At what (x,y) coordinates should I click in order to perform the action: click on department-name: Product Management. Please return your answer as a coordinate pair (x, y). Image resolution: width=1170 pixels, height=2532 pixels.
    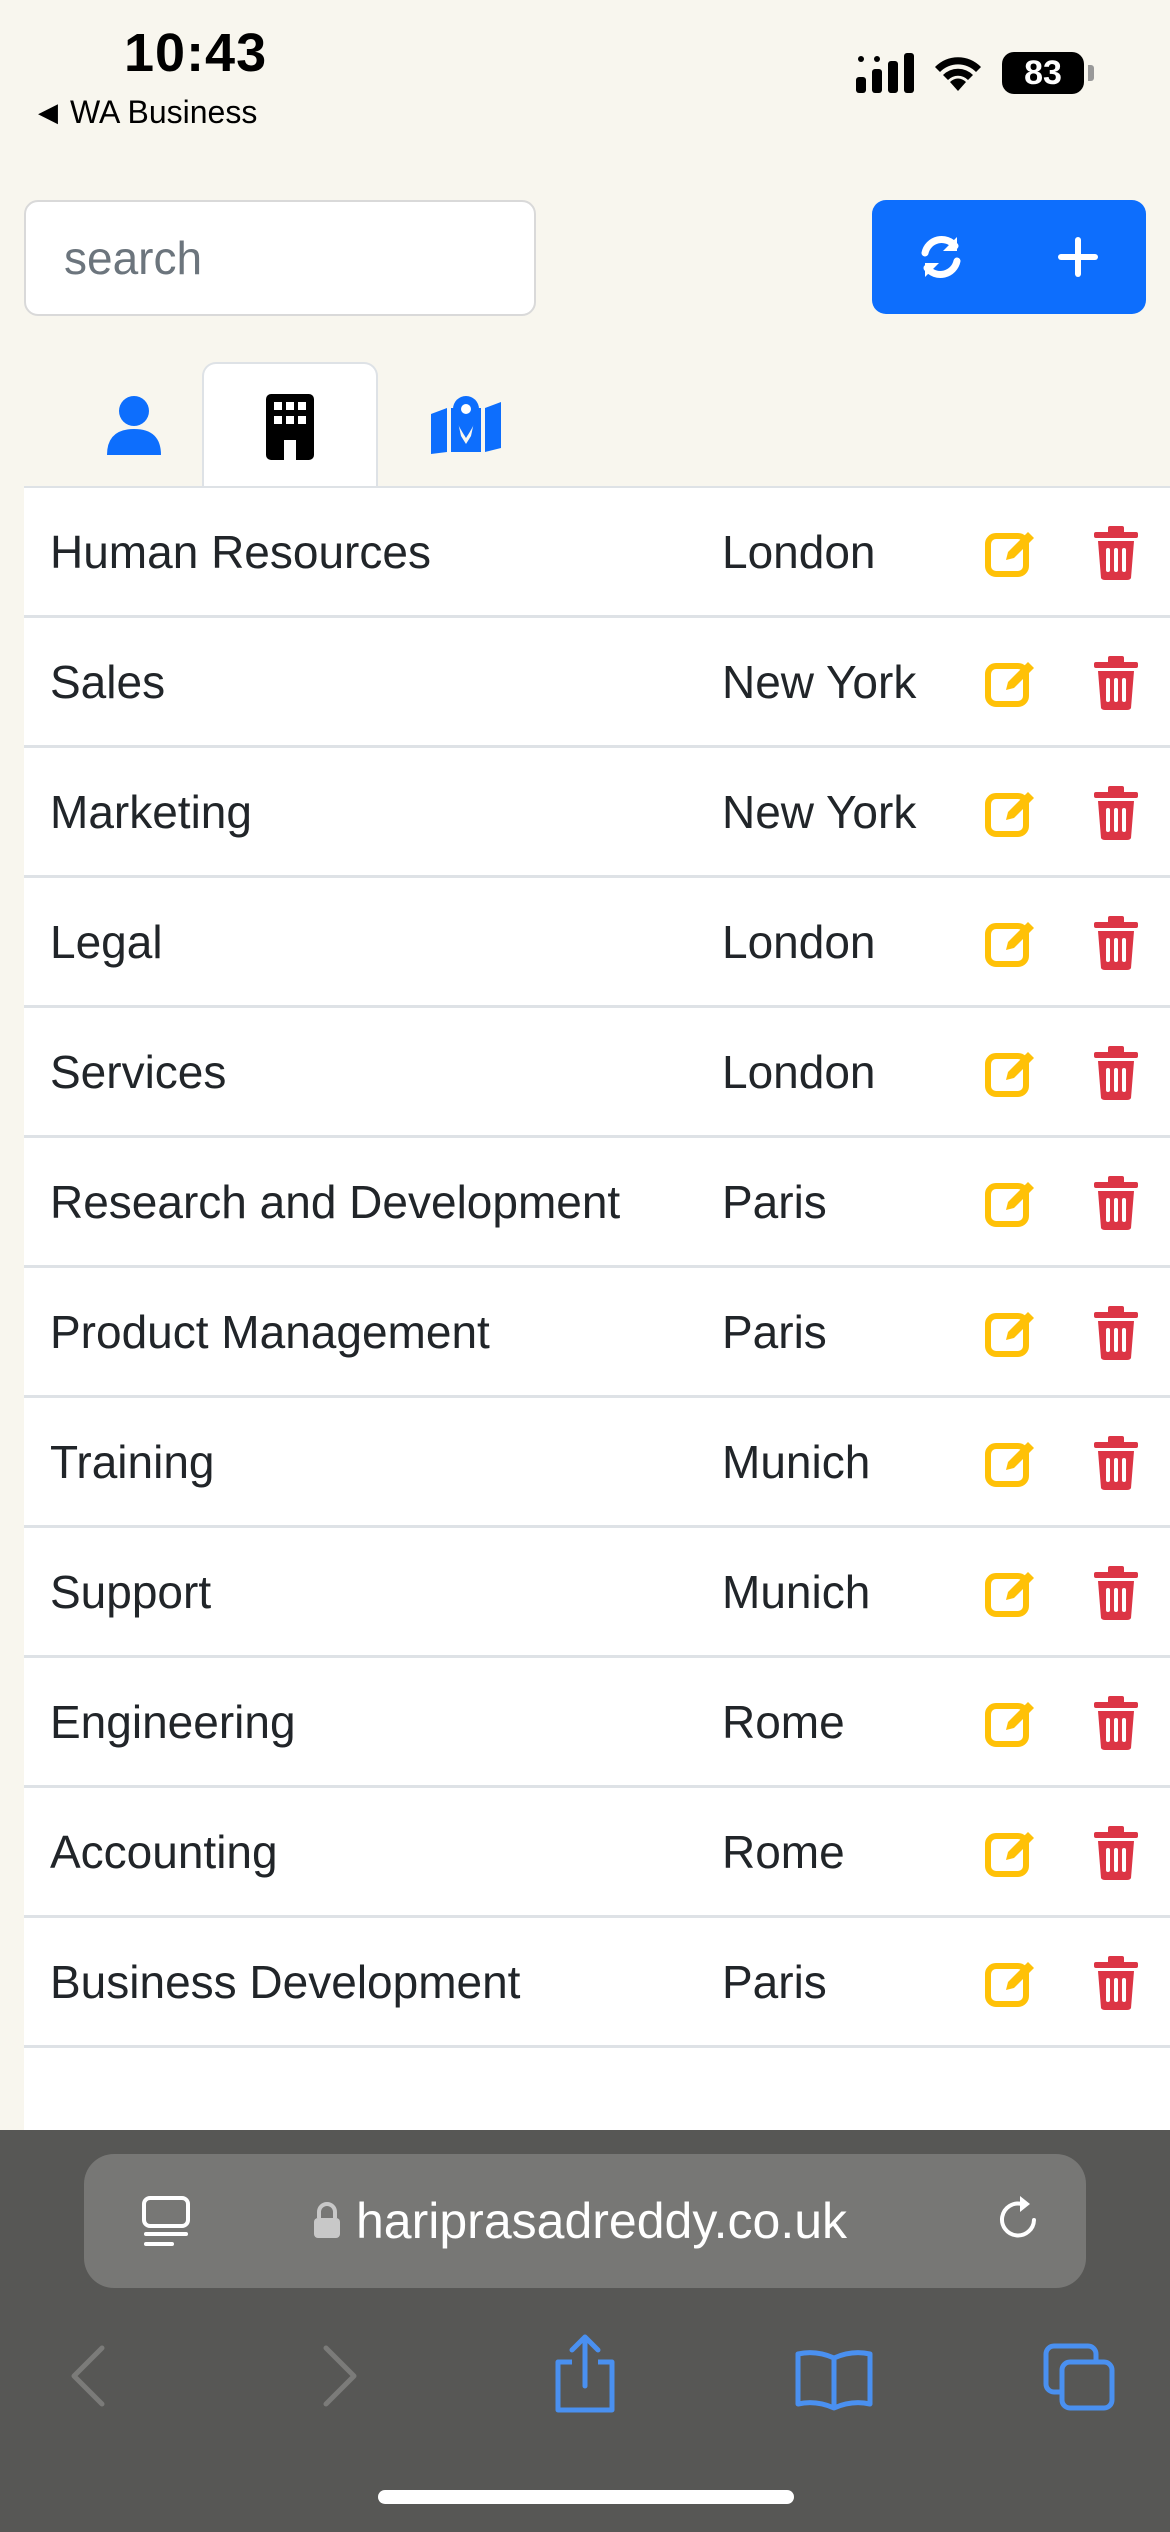
    Looking at the image, I should click on (270, 1332).